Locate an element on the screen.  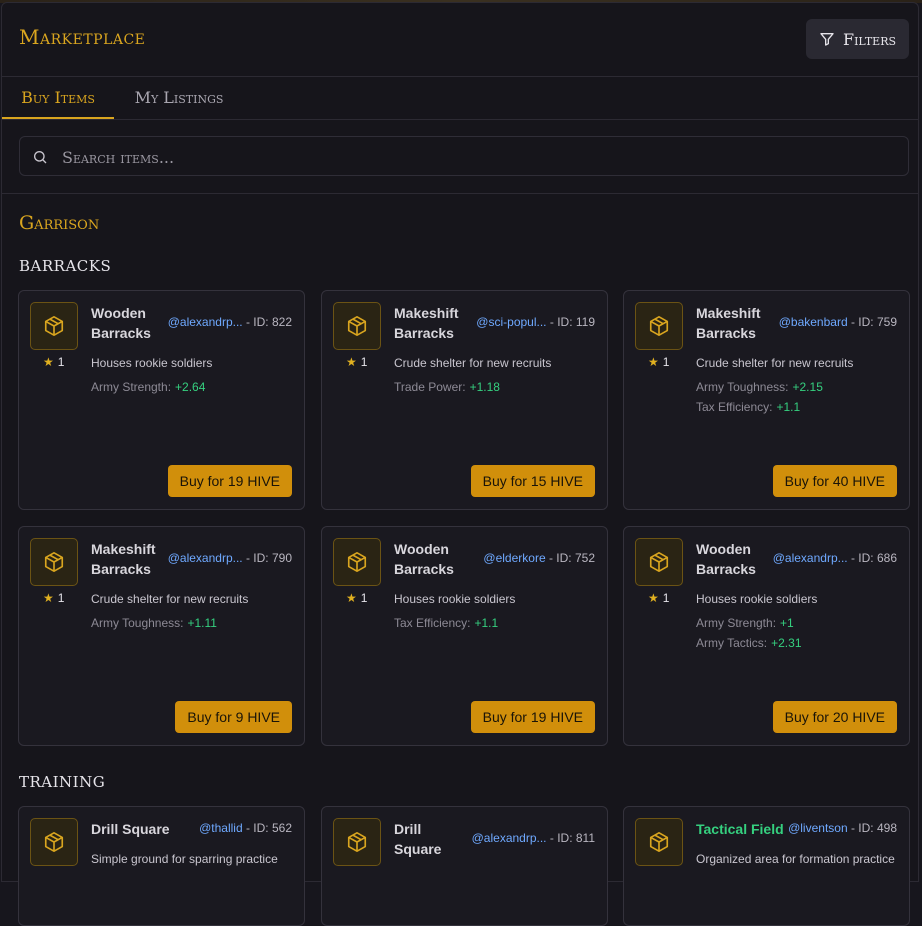
item-stats: Army Toughness: +2.15 Tax Efficiency: +1.1 is located at coordinates (759, 400).